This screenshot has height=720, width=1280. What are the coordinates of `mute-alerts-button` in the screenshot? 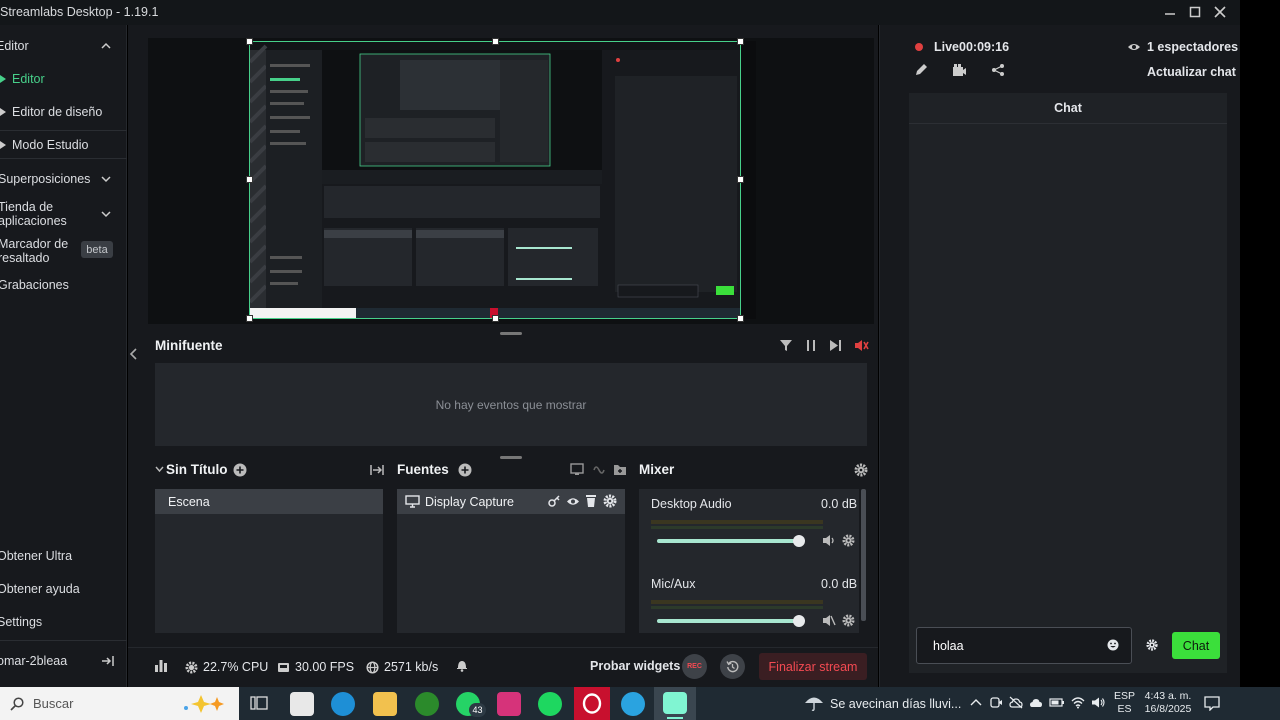 It's located at (861, 345).